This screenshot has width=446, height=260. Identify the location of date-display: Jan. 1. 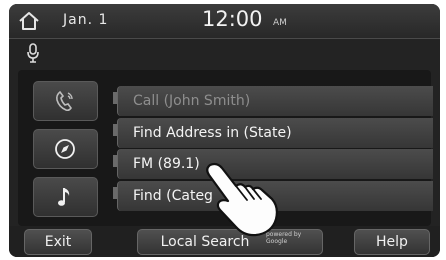
(86, 20).